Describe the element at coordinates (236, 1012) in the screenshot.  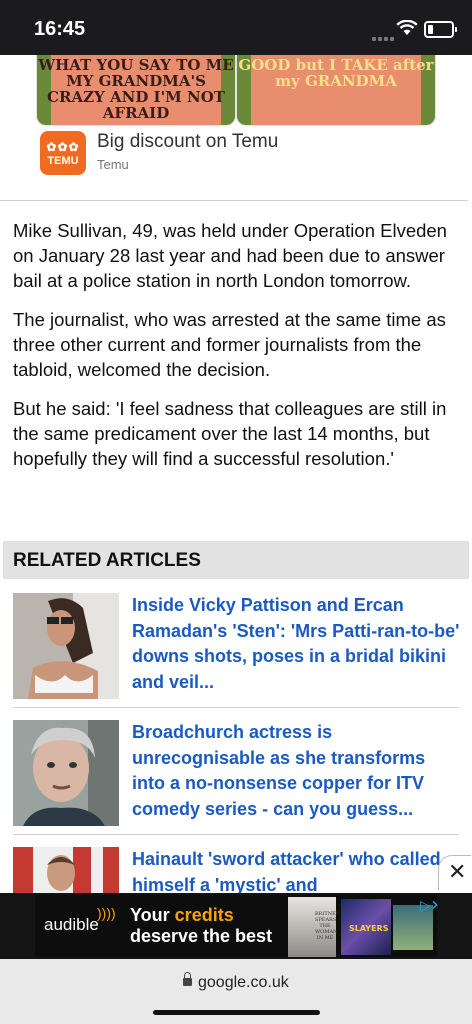
I see `home-indicator` at that location.